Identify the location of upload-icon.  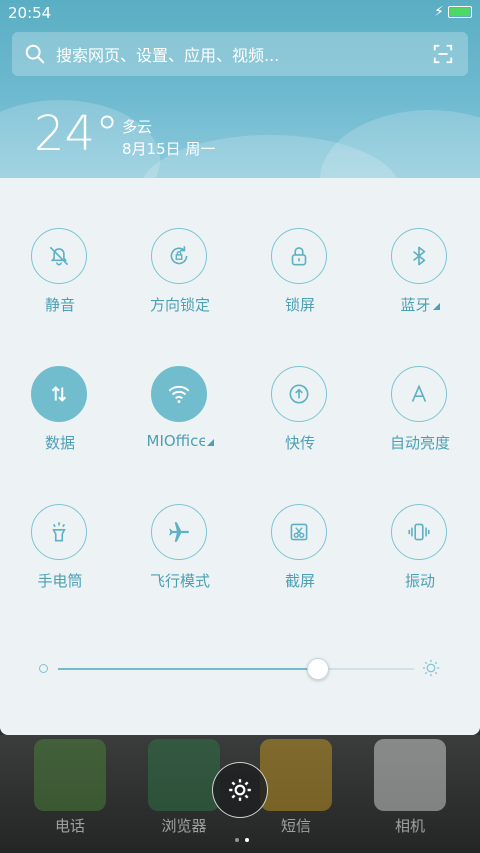
(299, 394).